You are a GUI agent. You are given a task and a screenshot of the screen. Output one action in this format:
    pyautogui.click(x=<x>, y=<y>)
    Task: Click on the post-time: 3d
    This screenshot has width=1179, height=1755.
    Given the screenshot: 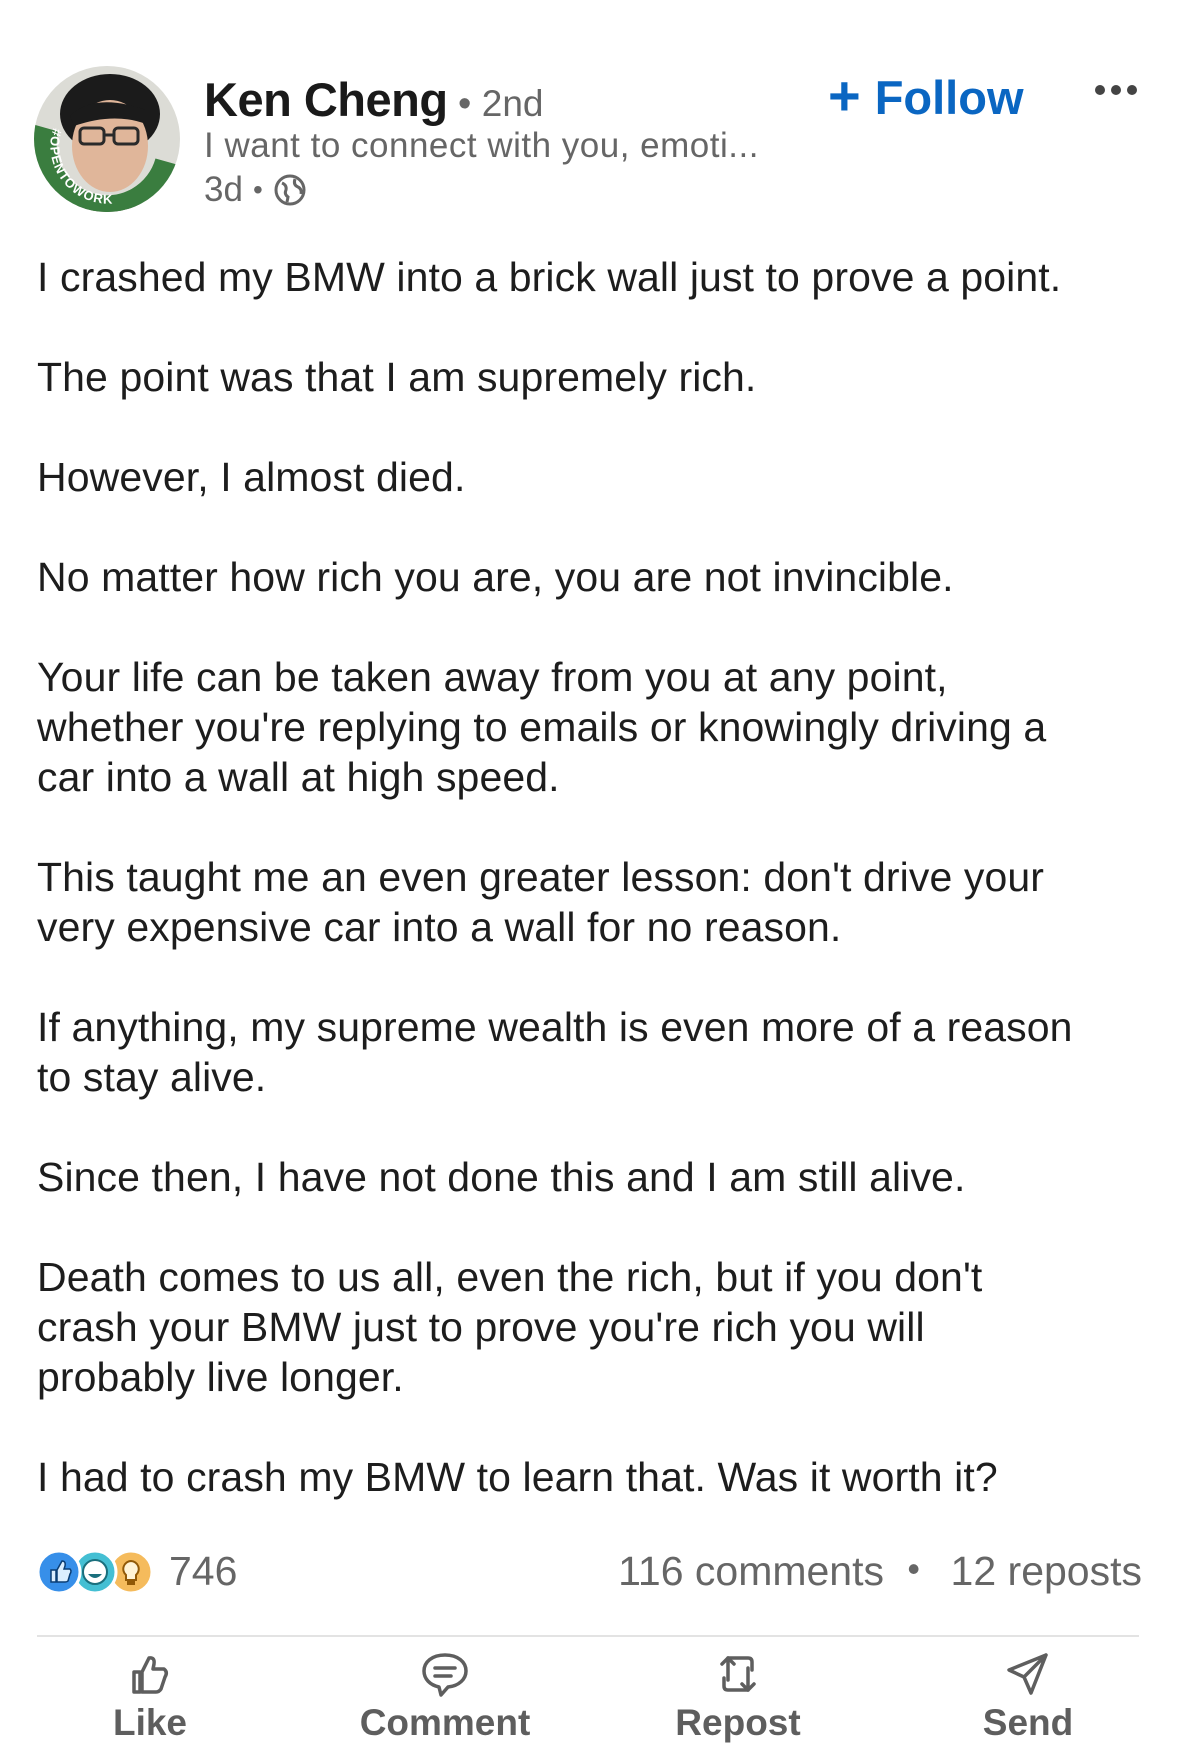 What is the action you would take?
    pyautogui.click(x=223, y=189)
    